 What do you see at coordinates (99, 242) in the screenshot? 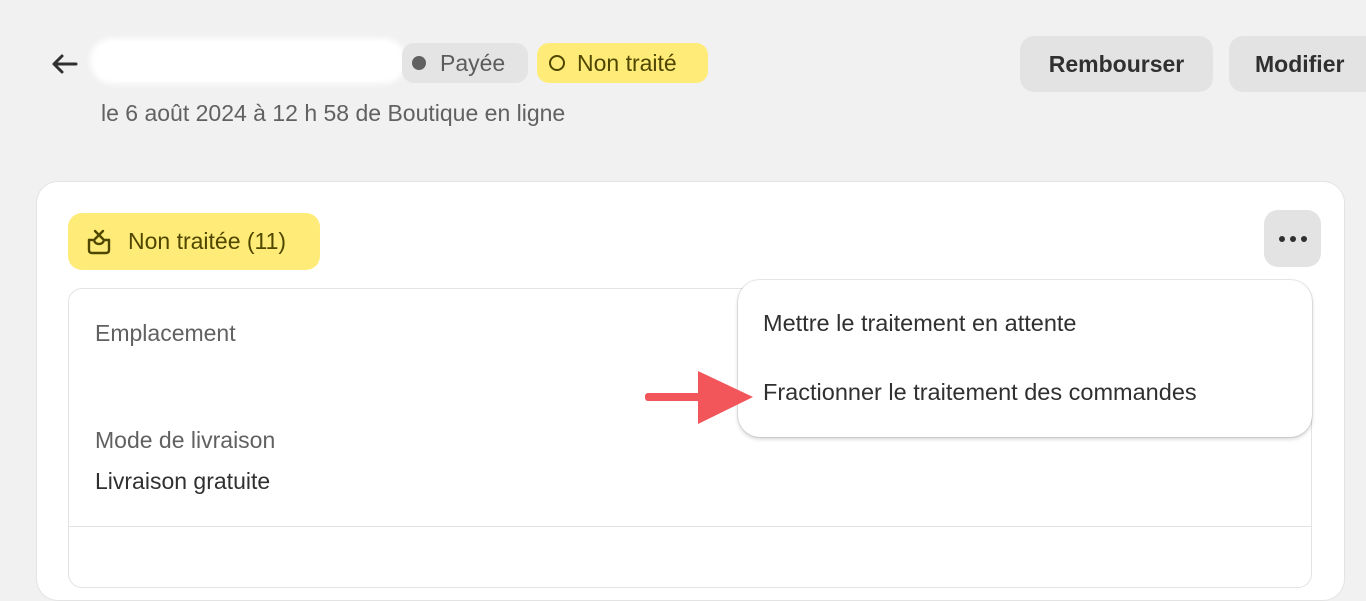
I see `unfulfilled-box-icon` at bounding box center [99, 242].